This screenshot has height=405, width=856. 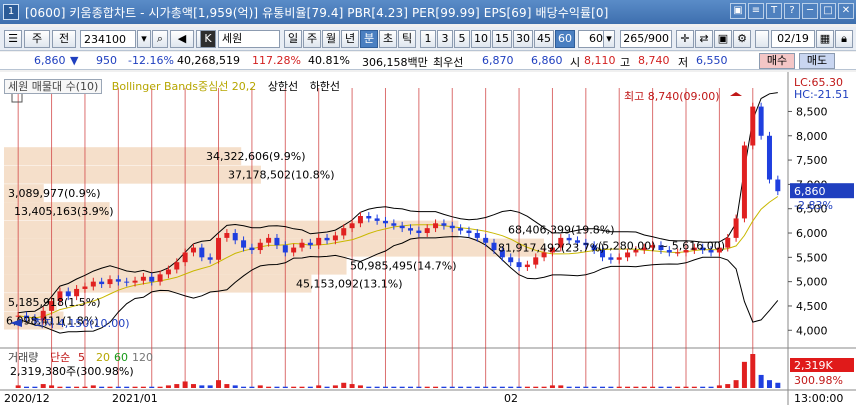 I want to click on close-button: ✕, so click(x=846, y=11).